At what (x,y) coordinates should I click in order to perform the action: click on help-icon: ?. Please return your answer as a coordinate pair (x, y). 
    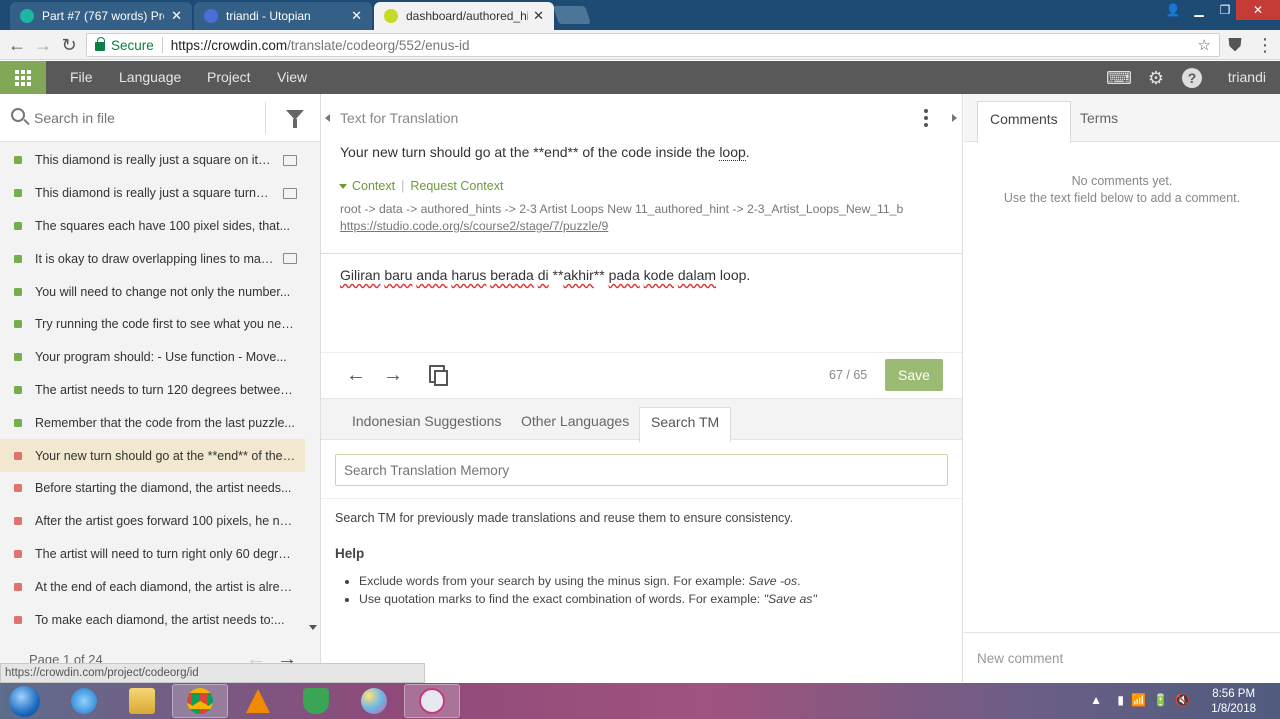
    Looking at the image, I should click on (1192, 78).